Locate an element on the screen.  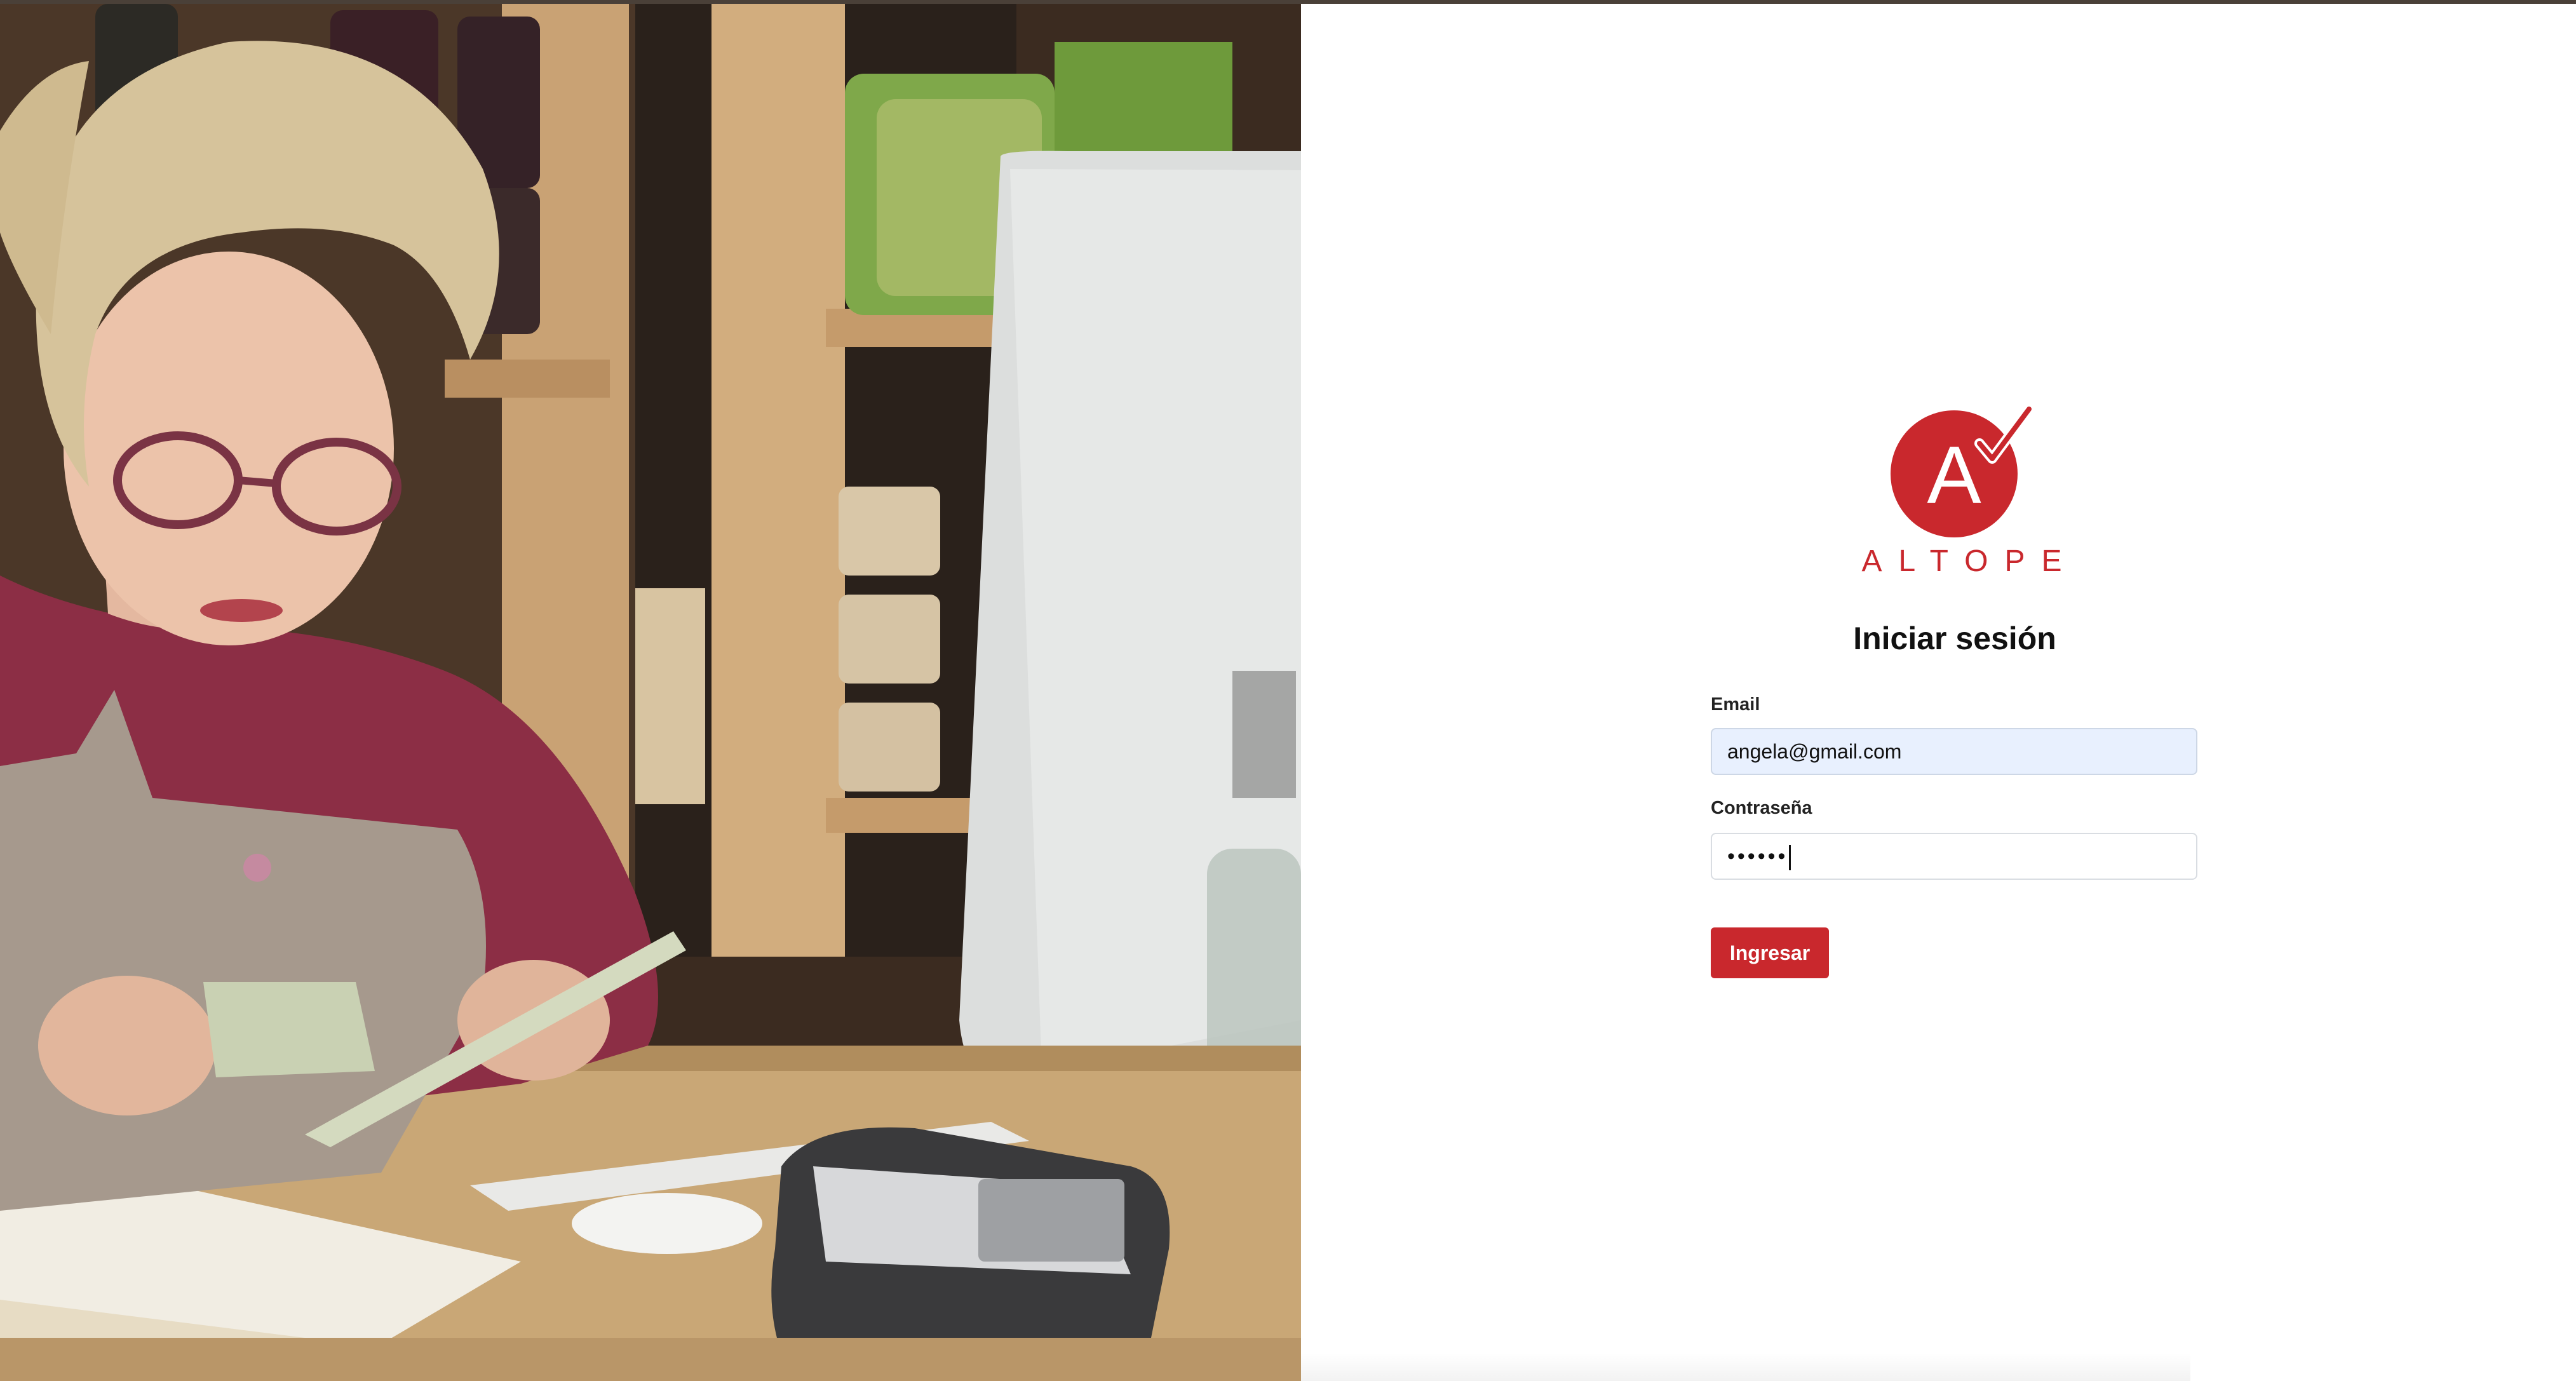
logo-letter: A is located at coordinates (1954, 475).